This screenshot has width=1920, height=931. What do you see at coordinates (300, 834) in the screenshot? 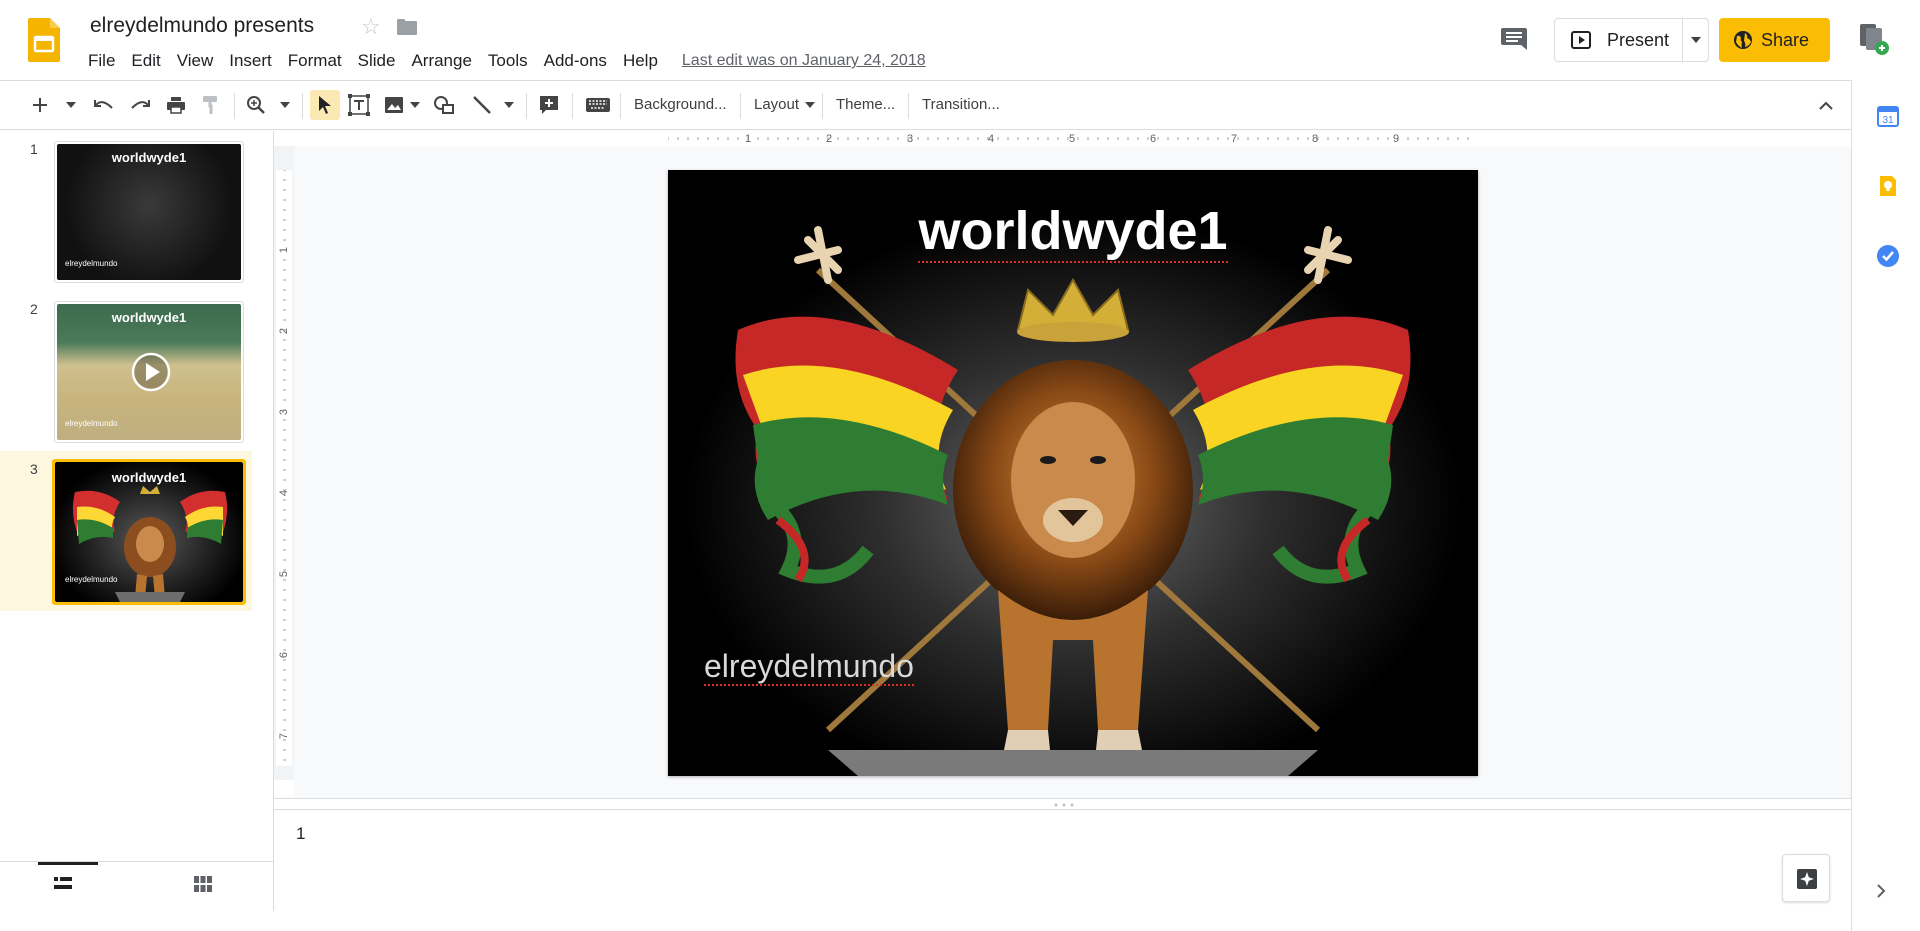
I see `speaker-notes-text: 1` at bounding box center [300, 834].